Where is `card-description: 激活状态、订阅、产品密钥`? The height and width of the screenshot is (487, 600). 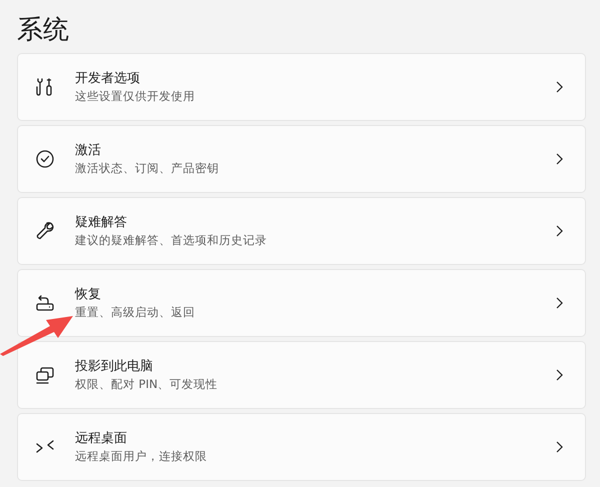 card-description: 激活状态、订阅、产品密钥 is located at coordinates (147, 168).